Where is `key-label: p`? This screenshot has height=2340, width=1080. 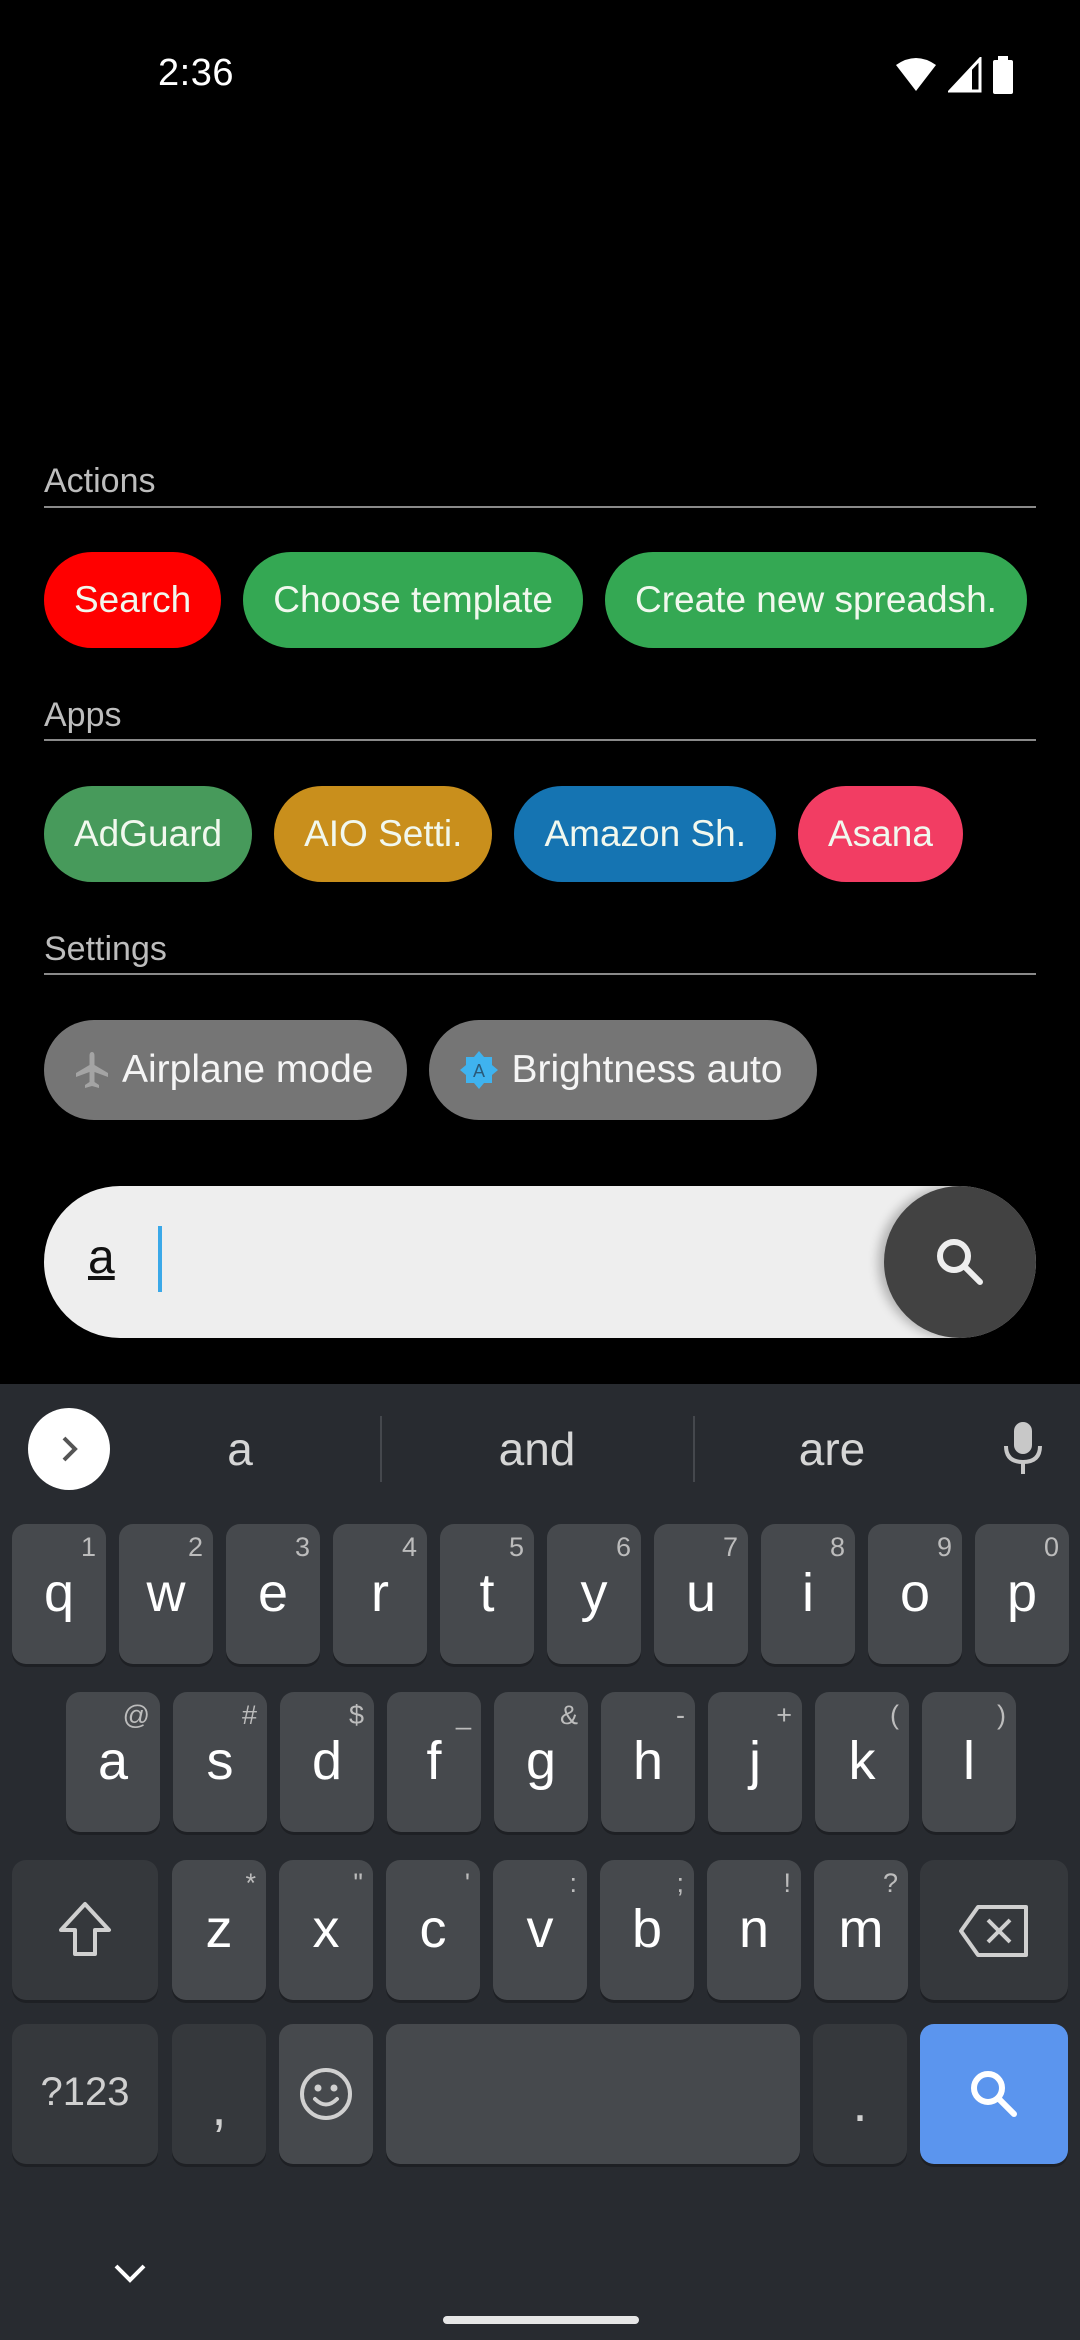
key-label: p is located at coordinates (1022, 1593).